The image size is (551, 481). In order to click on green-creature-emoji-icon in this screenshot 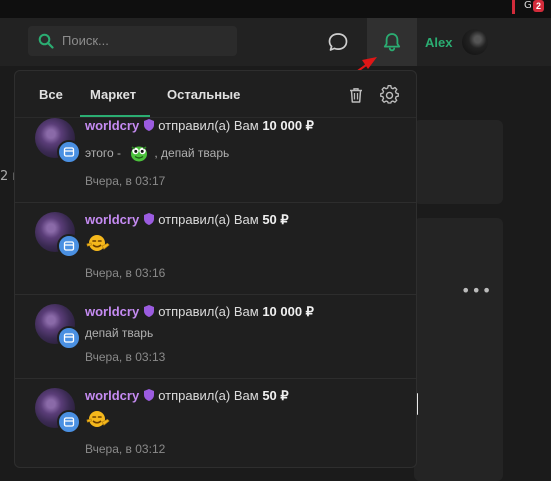, I will do `click(139, 154)`.